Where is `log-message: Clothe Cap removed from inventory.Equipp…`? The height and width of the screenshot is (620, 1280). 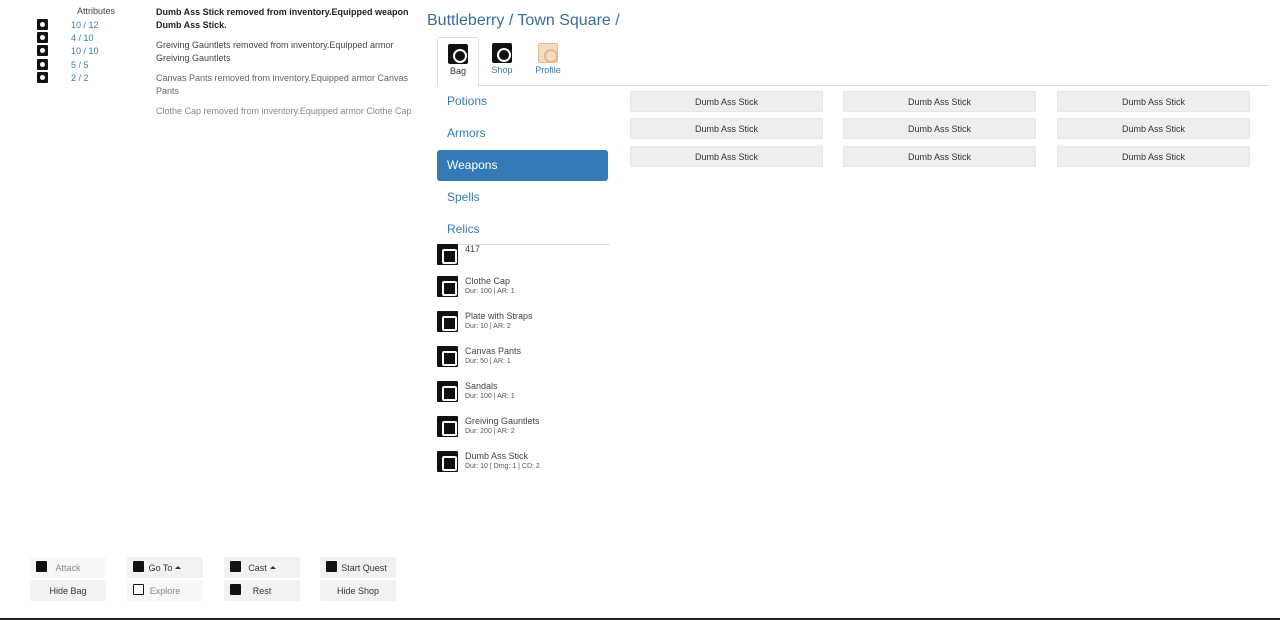 log-message: Clothe Cap removed from inventory.Equipp… is located at coordinates (284, 111).